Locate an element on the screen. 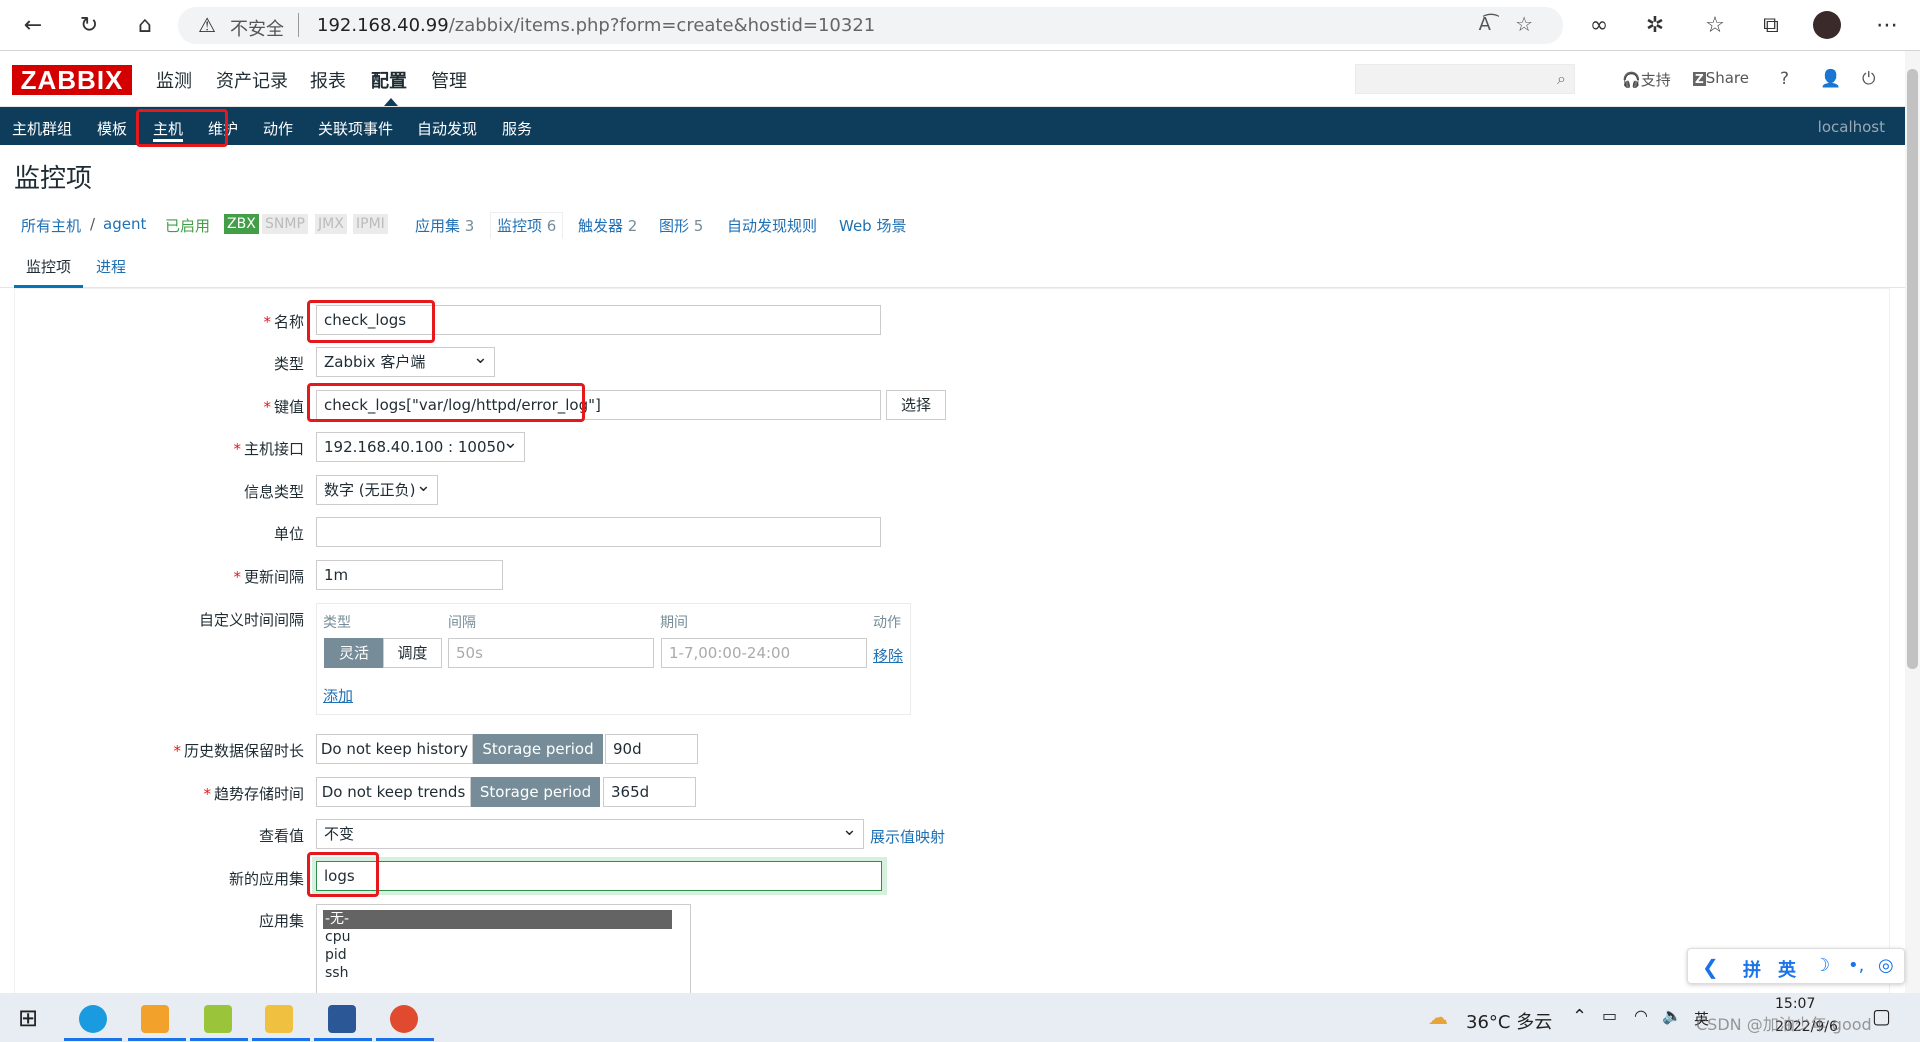  breadcrumb-graphs: 图形 5 is located at coordinates (681, 225).